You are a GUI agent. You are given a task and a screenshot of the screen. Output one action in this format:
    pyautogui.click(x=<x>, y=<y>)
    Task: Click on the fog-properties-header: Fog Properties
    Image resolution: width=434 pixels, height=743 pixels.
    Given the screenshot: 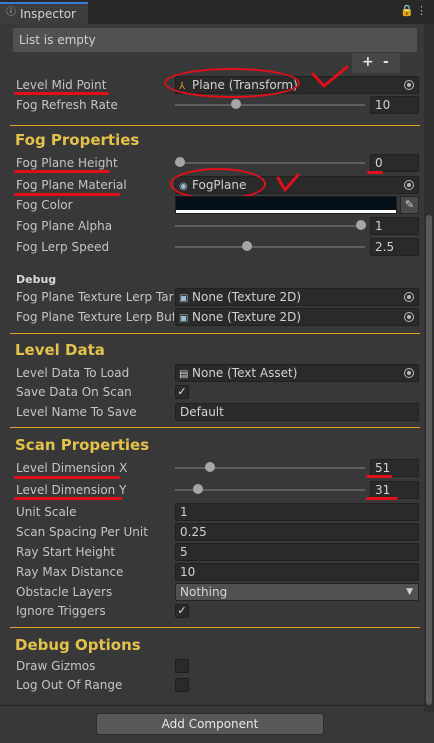 What is the action you would take?
    pyautogui.click(x=77, y=140)
    